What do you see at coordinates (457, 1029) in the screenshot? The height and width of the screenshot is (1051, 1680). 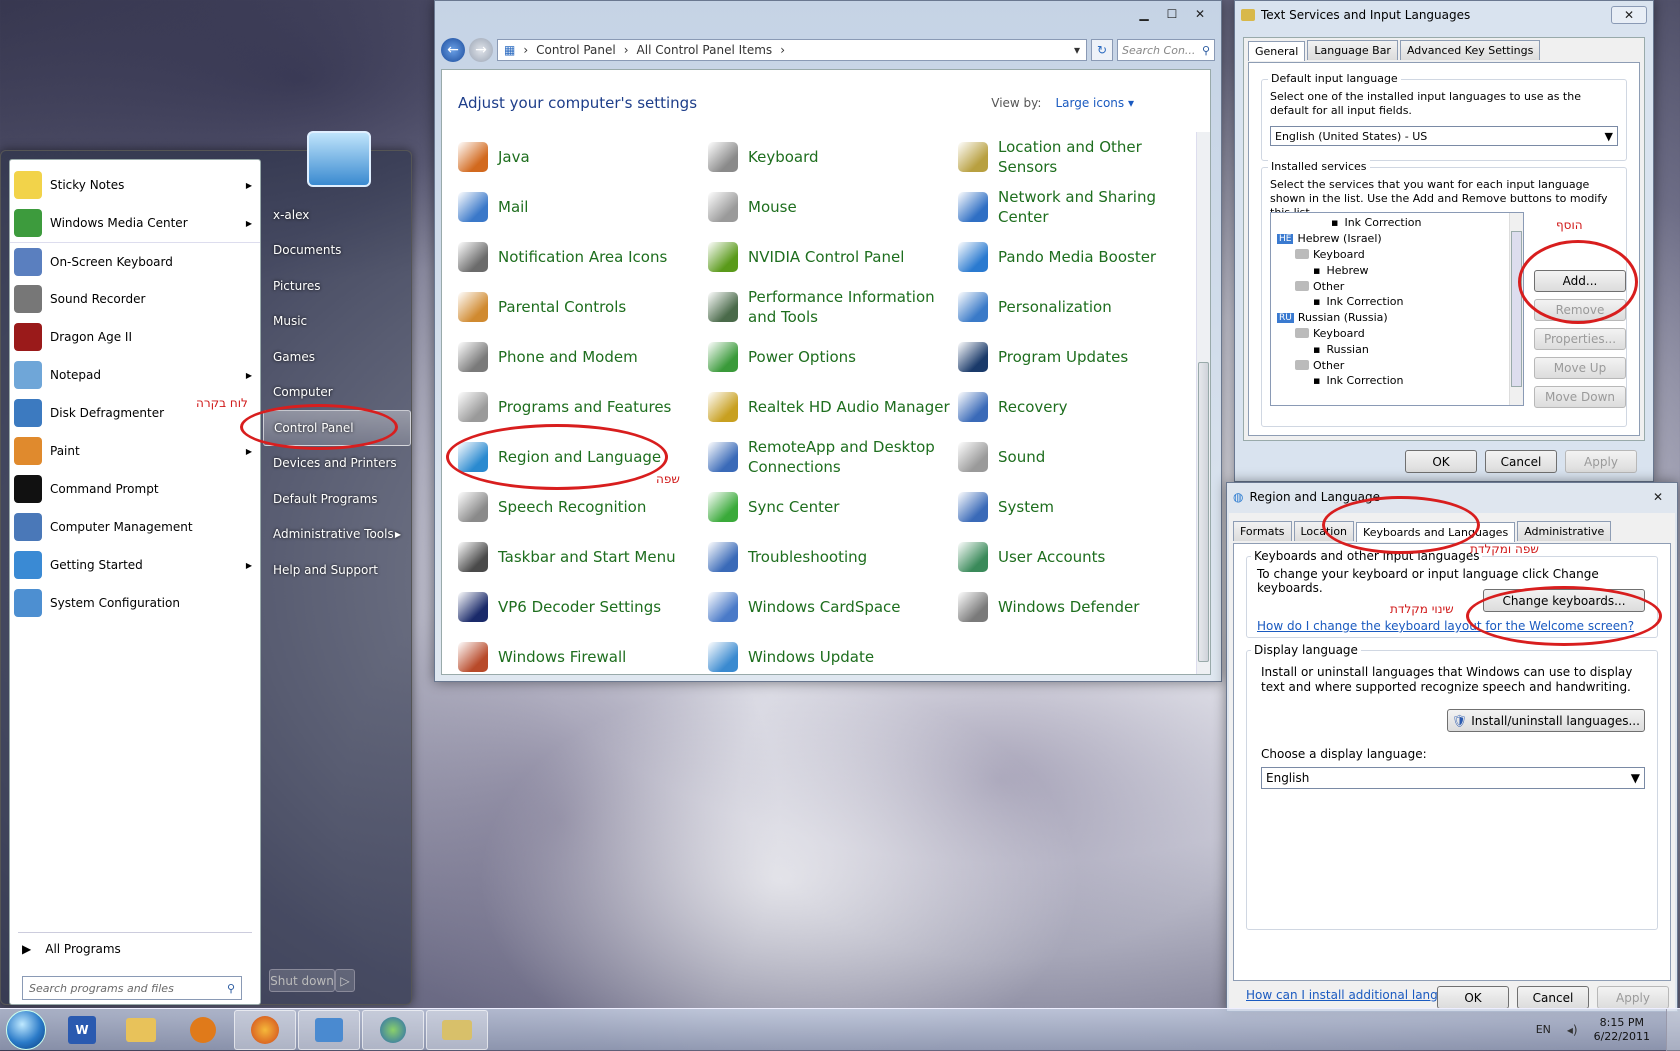 I see `taskbar-text-services` at bounding box center [457, 1029].